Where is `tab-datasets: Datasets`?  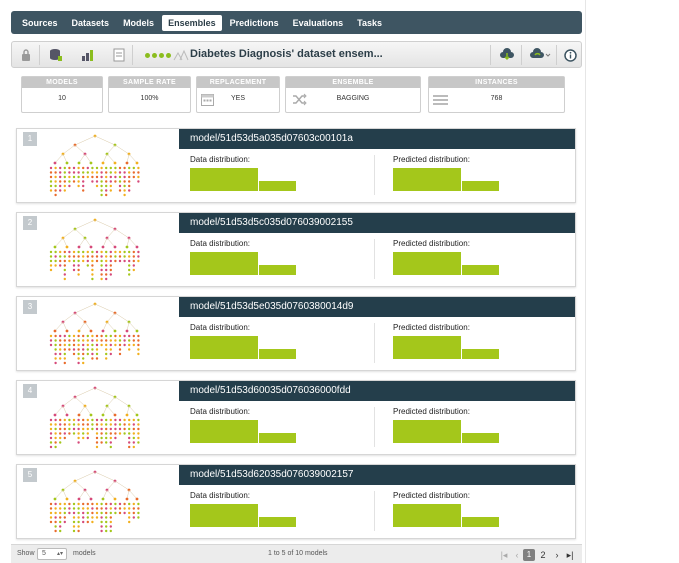 tab-datasets: Datasets is located at coordinates (91, 23).